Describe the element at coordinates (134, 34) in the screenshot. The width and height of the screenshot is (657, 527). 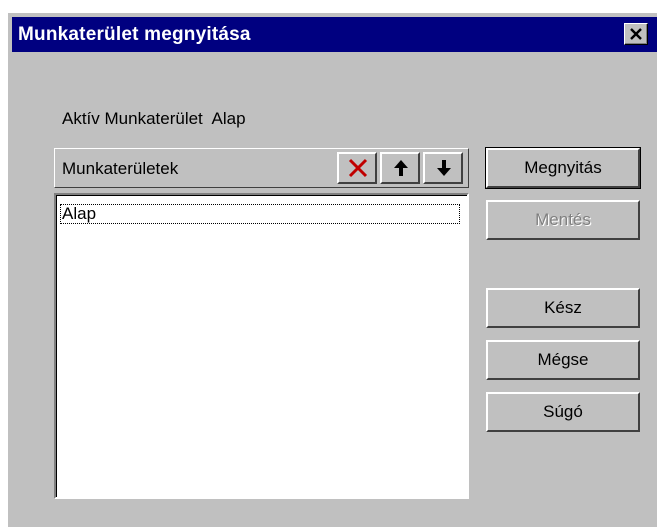
I see `window-title: Munkaterület megnyitása` at that location.